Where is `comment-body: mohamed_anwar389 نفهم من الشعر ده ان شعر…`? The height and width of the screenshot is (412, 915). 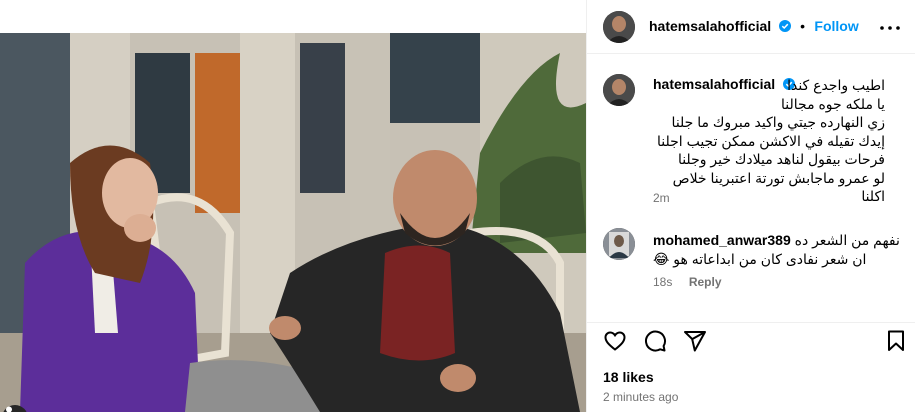 comment-body: mohamed_anwar389 نفهم من الشعر ده ان شعر… is located at coordinates (776, 250).